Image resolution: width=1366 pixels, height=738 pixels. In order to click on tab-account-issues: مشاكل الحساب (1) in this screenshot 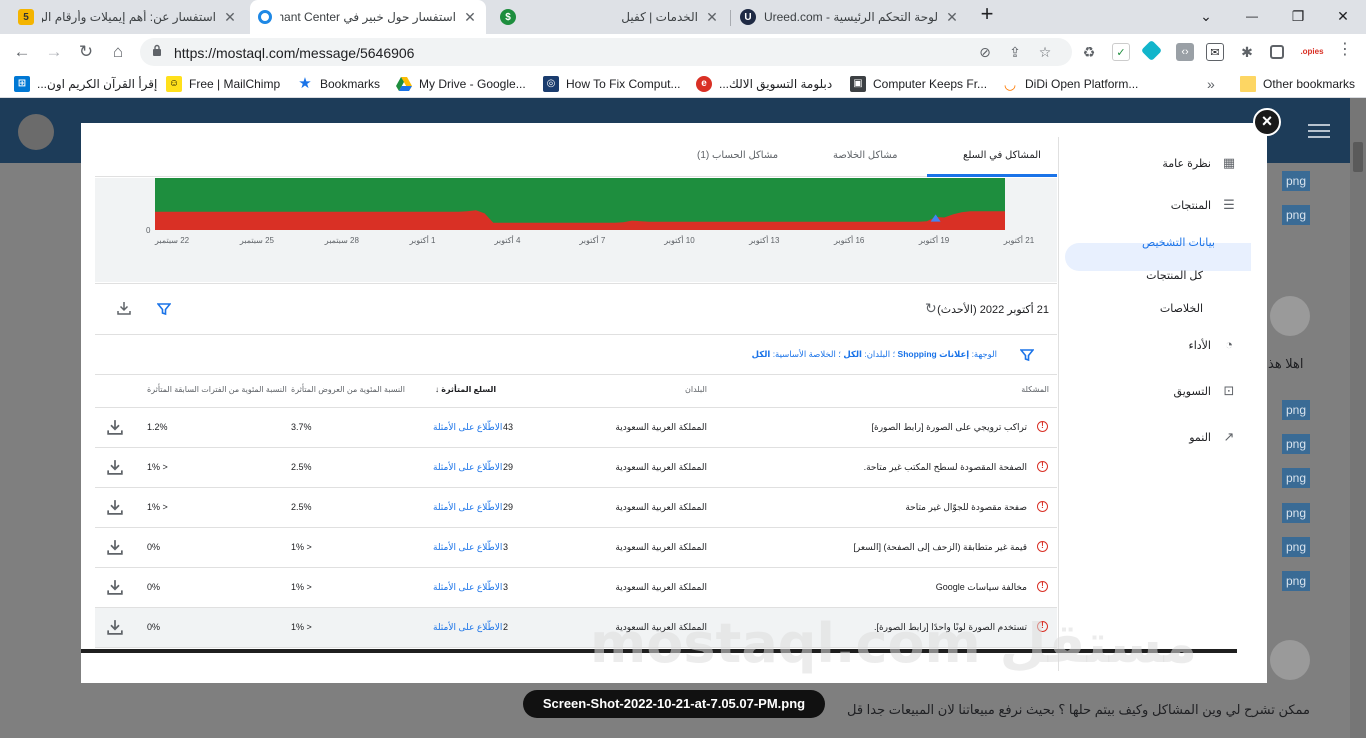, I will do `click(737, 155)`.